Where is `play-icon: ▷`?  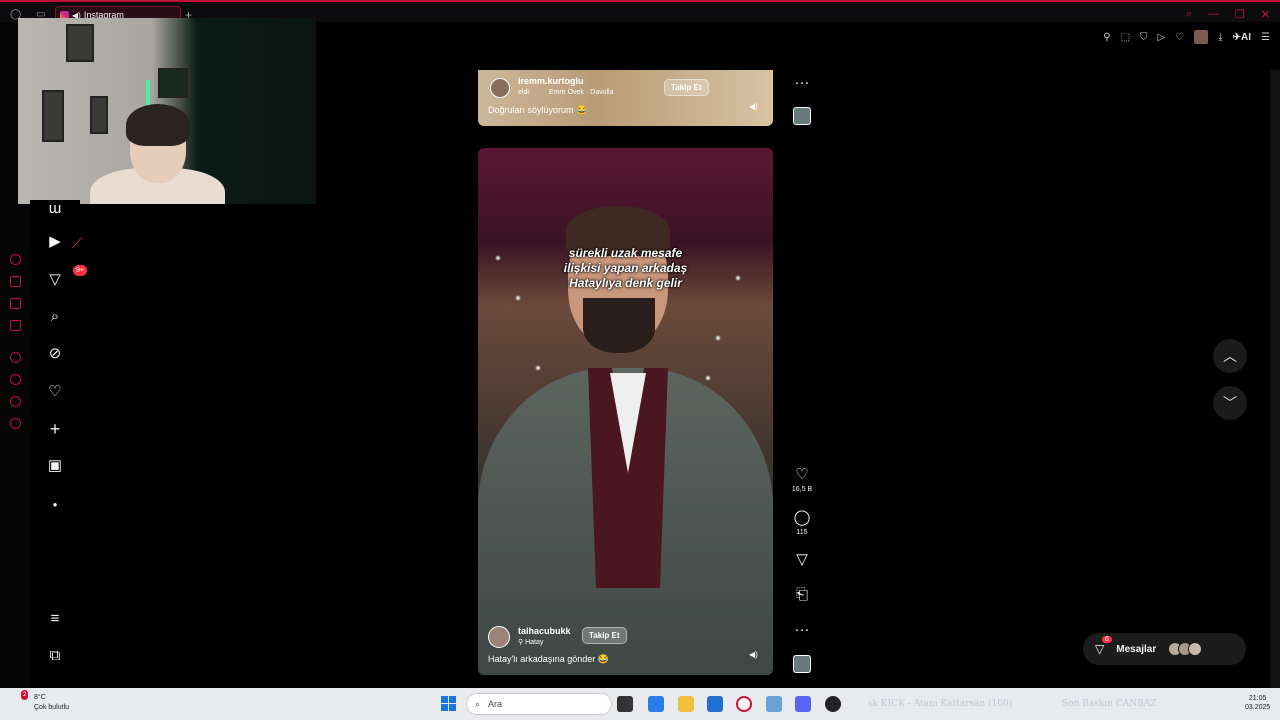 play-icon: ▷ is located at coordinates (1162, 37).